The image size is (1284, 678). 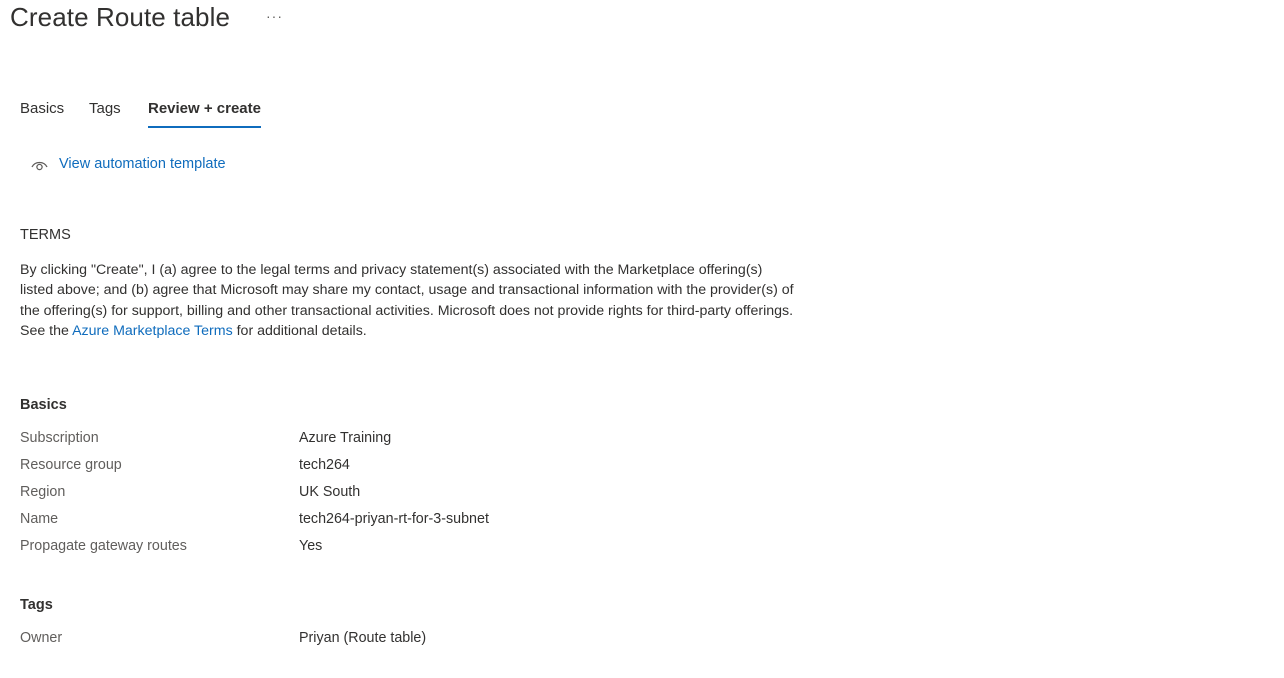 I want to click on summary-row-name: Name tech264-priyan-rt-for-3-subnet, so click(x=370, y=521).